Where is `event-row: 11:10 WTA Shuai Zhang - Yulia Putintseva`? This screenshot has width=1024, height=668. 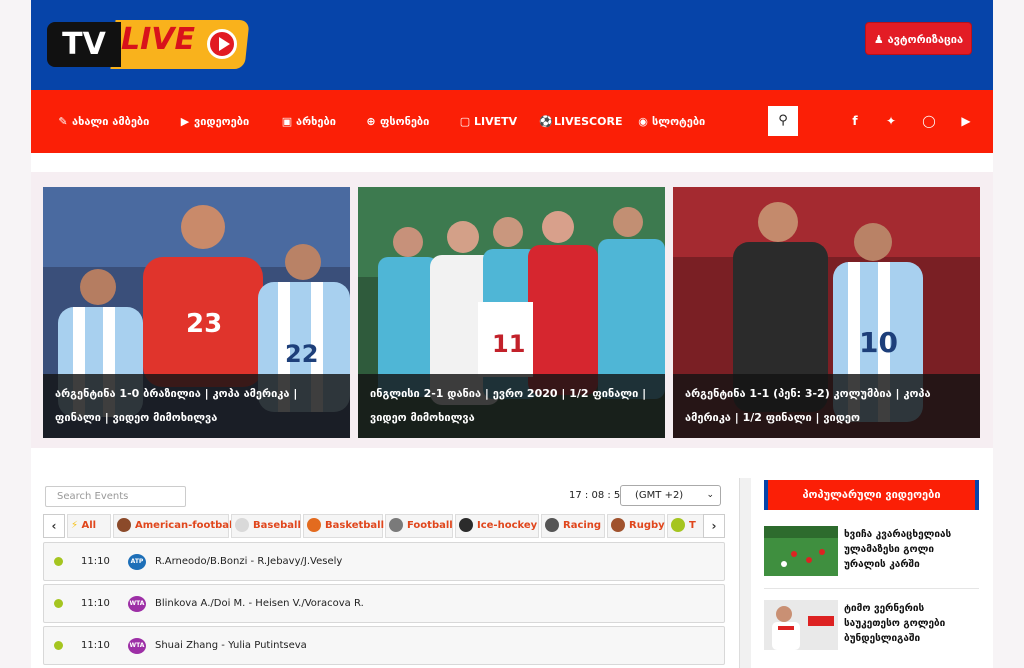
event-row: 11:10 WTA Shuai Zhang - Yulia Putintseva is located at coordinates (384, 645).